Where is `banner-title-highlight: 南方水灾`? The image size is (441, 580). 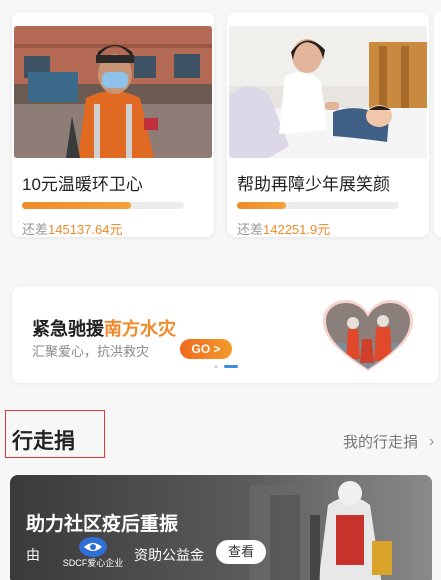
banner-title-highlight: 南方水灾 is located at coordinates (140, 329).